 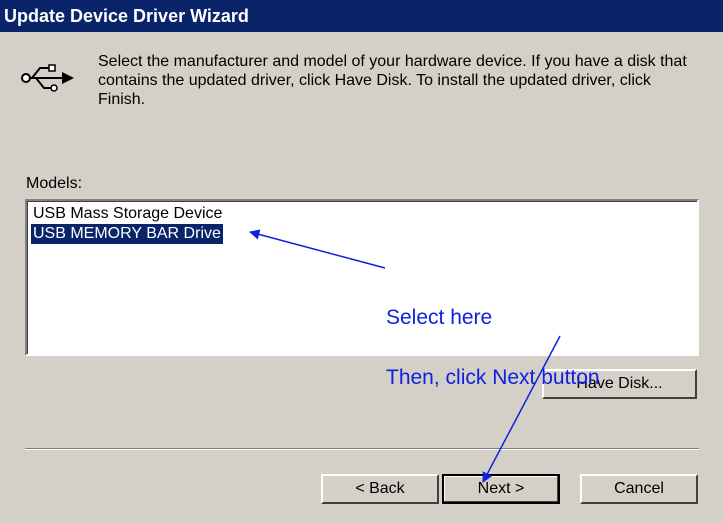 I want to click on annotation-line-1: Select here, so click(x=439, y=317).